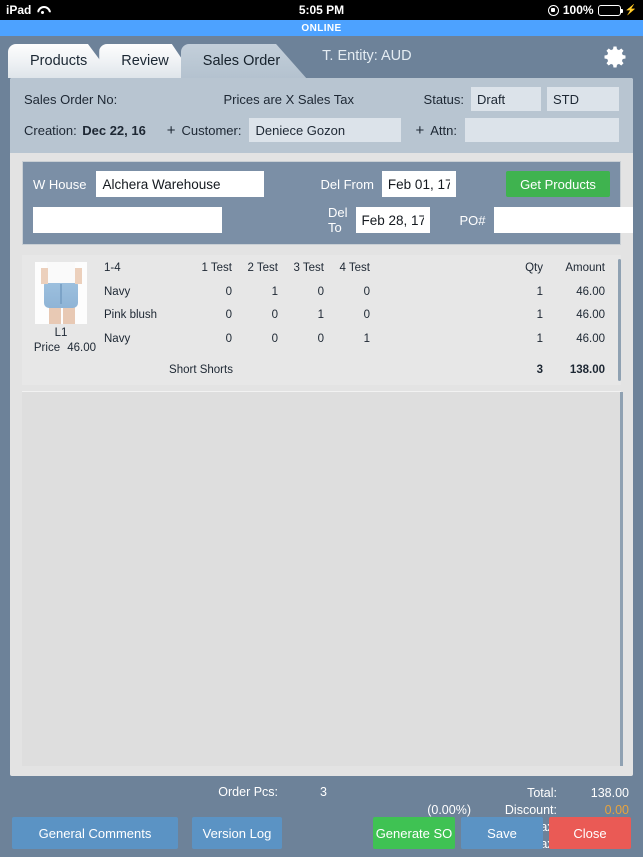 The width and height of the screenshot is (643, 857). What do you see at coordinates (609, 792) in the screenshot?
I see `total-value: 138.00` at bounding box center [609, 792].